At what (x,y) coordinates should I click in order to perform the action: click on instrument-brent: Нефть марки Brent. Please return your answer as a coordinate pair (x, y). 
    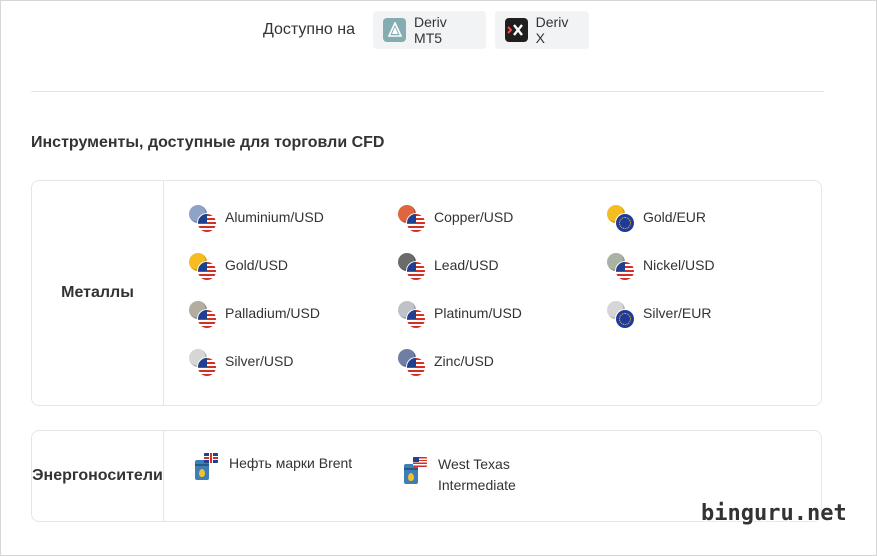
    Looking at the image, I should click on (272, 468).